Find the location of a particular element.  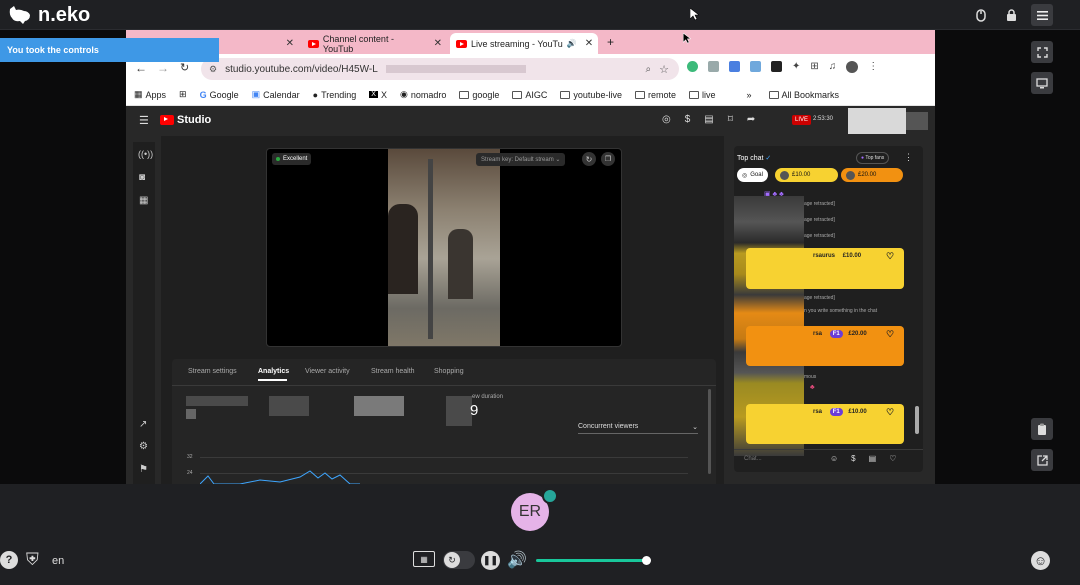

poll-icon: ▤ is located at coordinates (873, 458).